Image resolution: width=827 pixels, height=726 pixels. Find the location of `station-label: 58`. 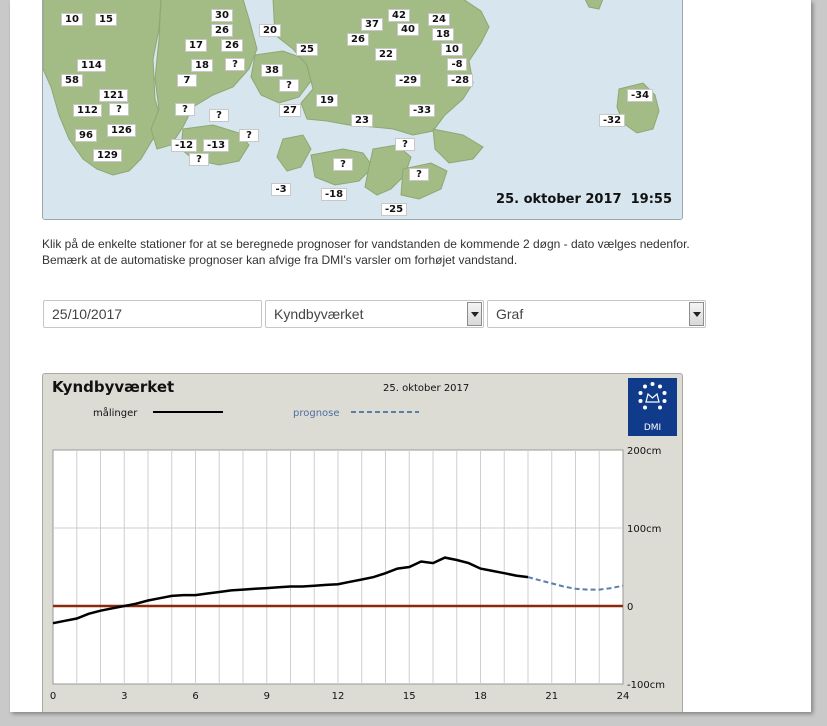

station-label: 58 is located at coordinates (72, 80).